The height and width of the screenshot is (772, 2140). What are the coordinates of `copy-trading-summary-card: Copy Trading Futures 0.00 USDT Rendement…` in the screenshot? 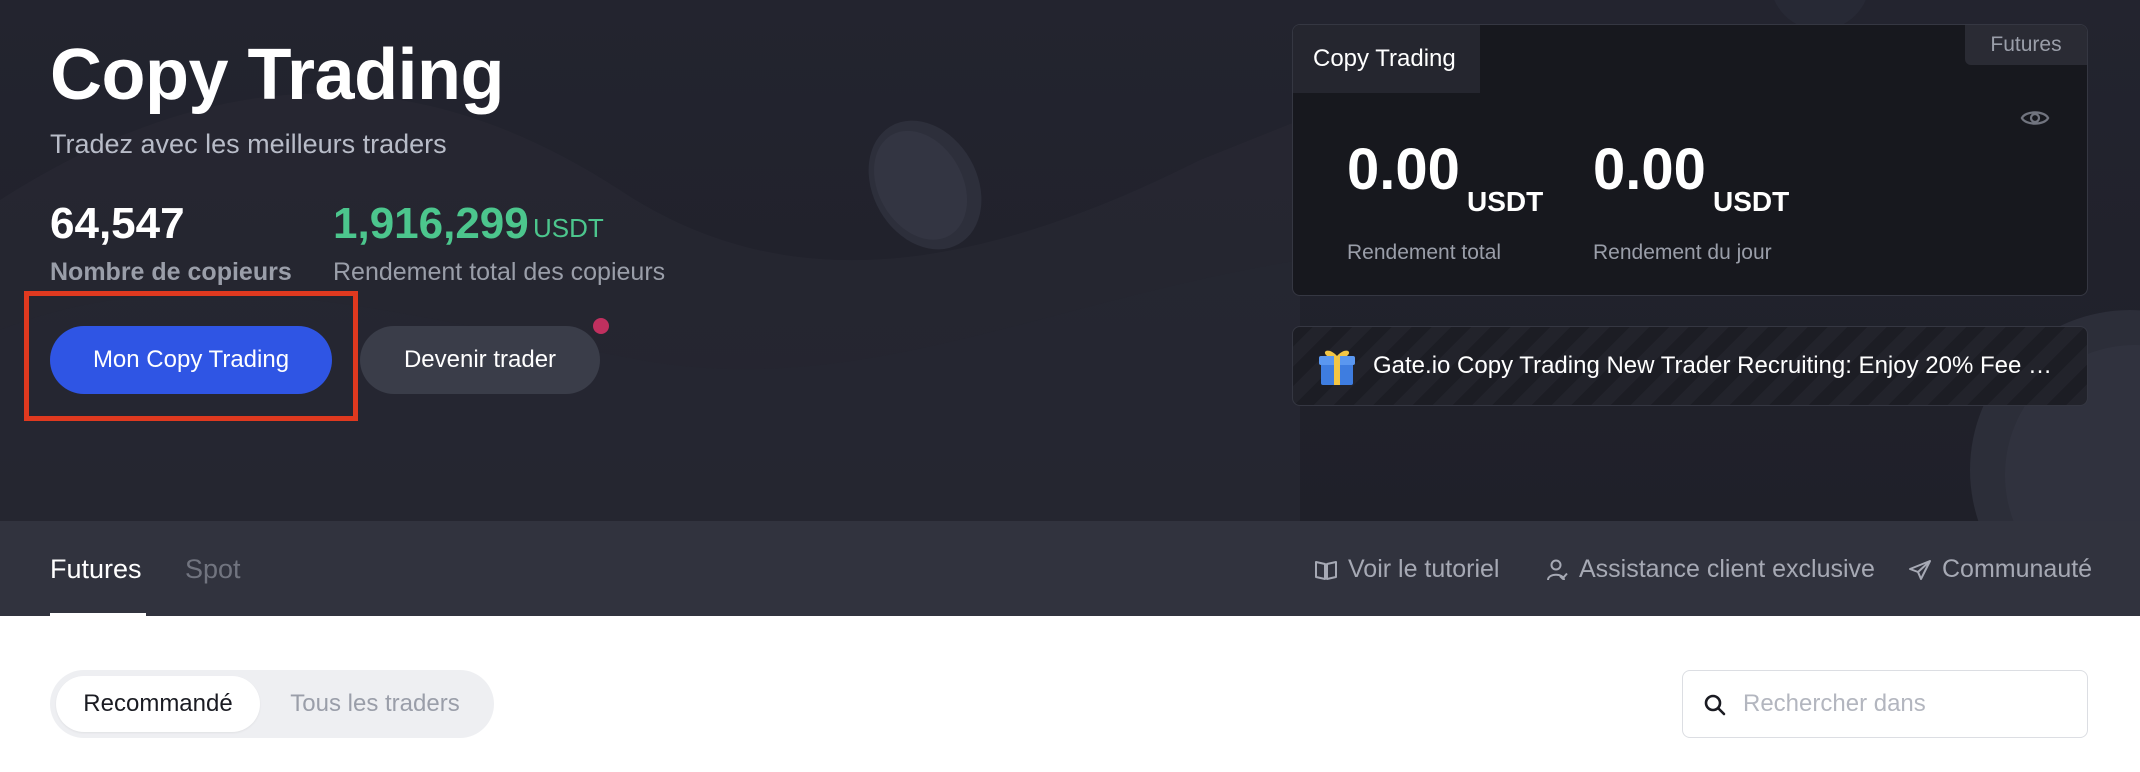 It's located at (1690, 160).